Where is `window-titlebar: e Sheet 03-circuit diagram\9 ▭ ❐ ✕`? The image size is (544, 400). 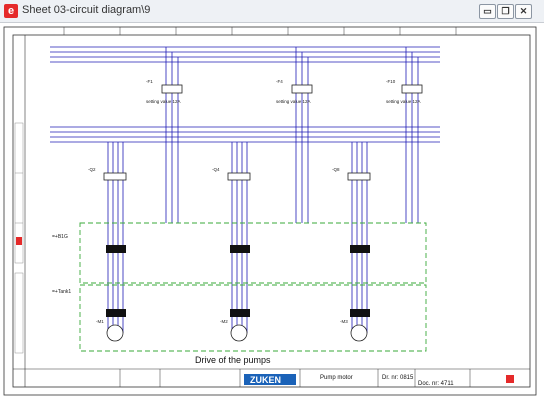
window-titlebar: e Sheet 03-circuit diagram\9 ▭ ❐ ✕ is located at coordinates (272, 11).